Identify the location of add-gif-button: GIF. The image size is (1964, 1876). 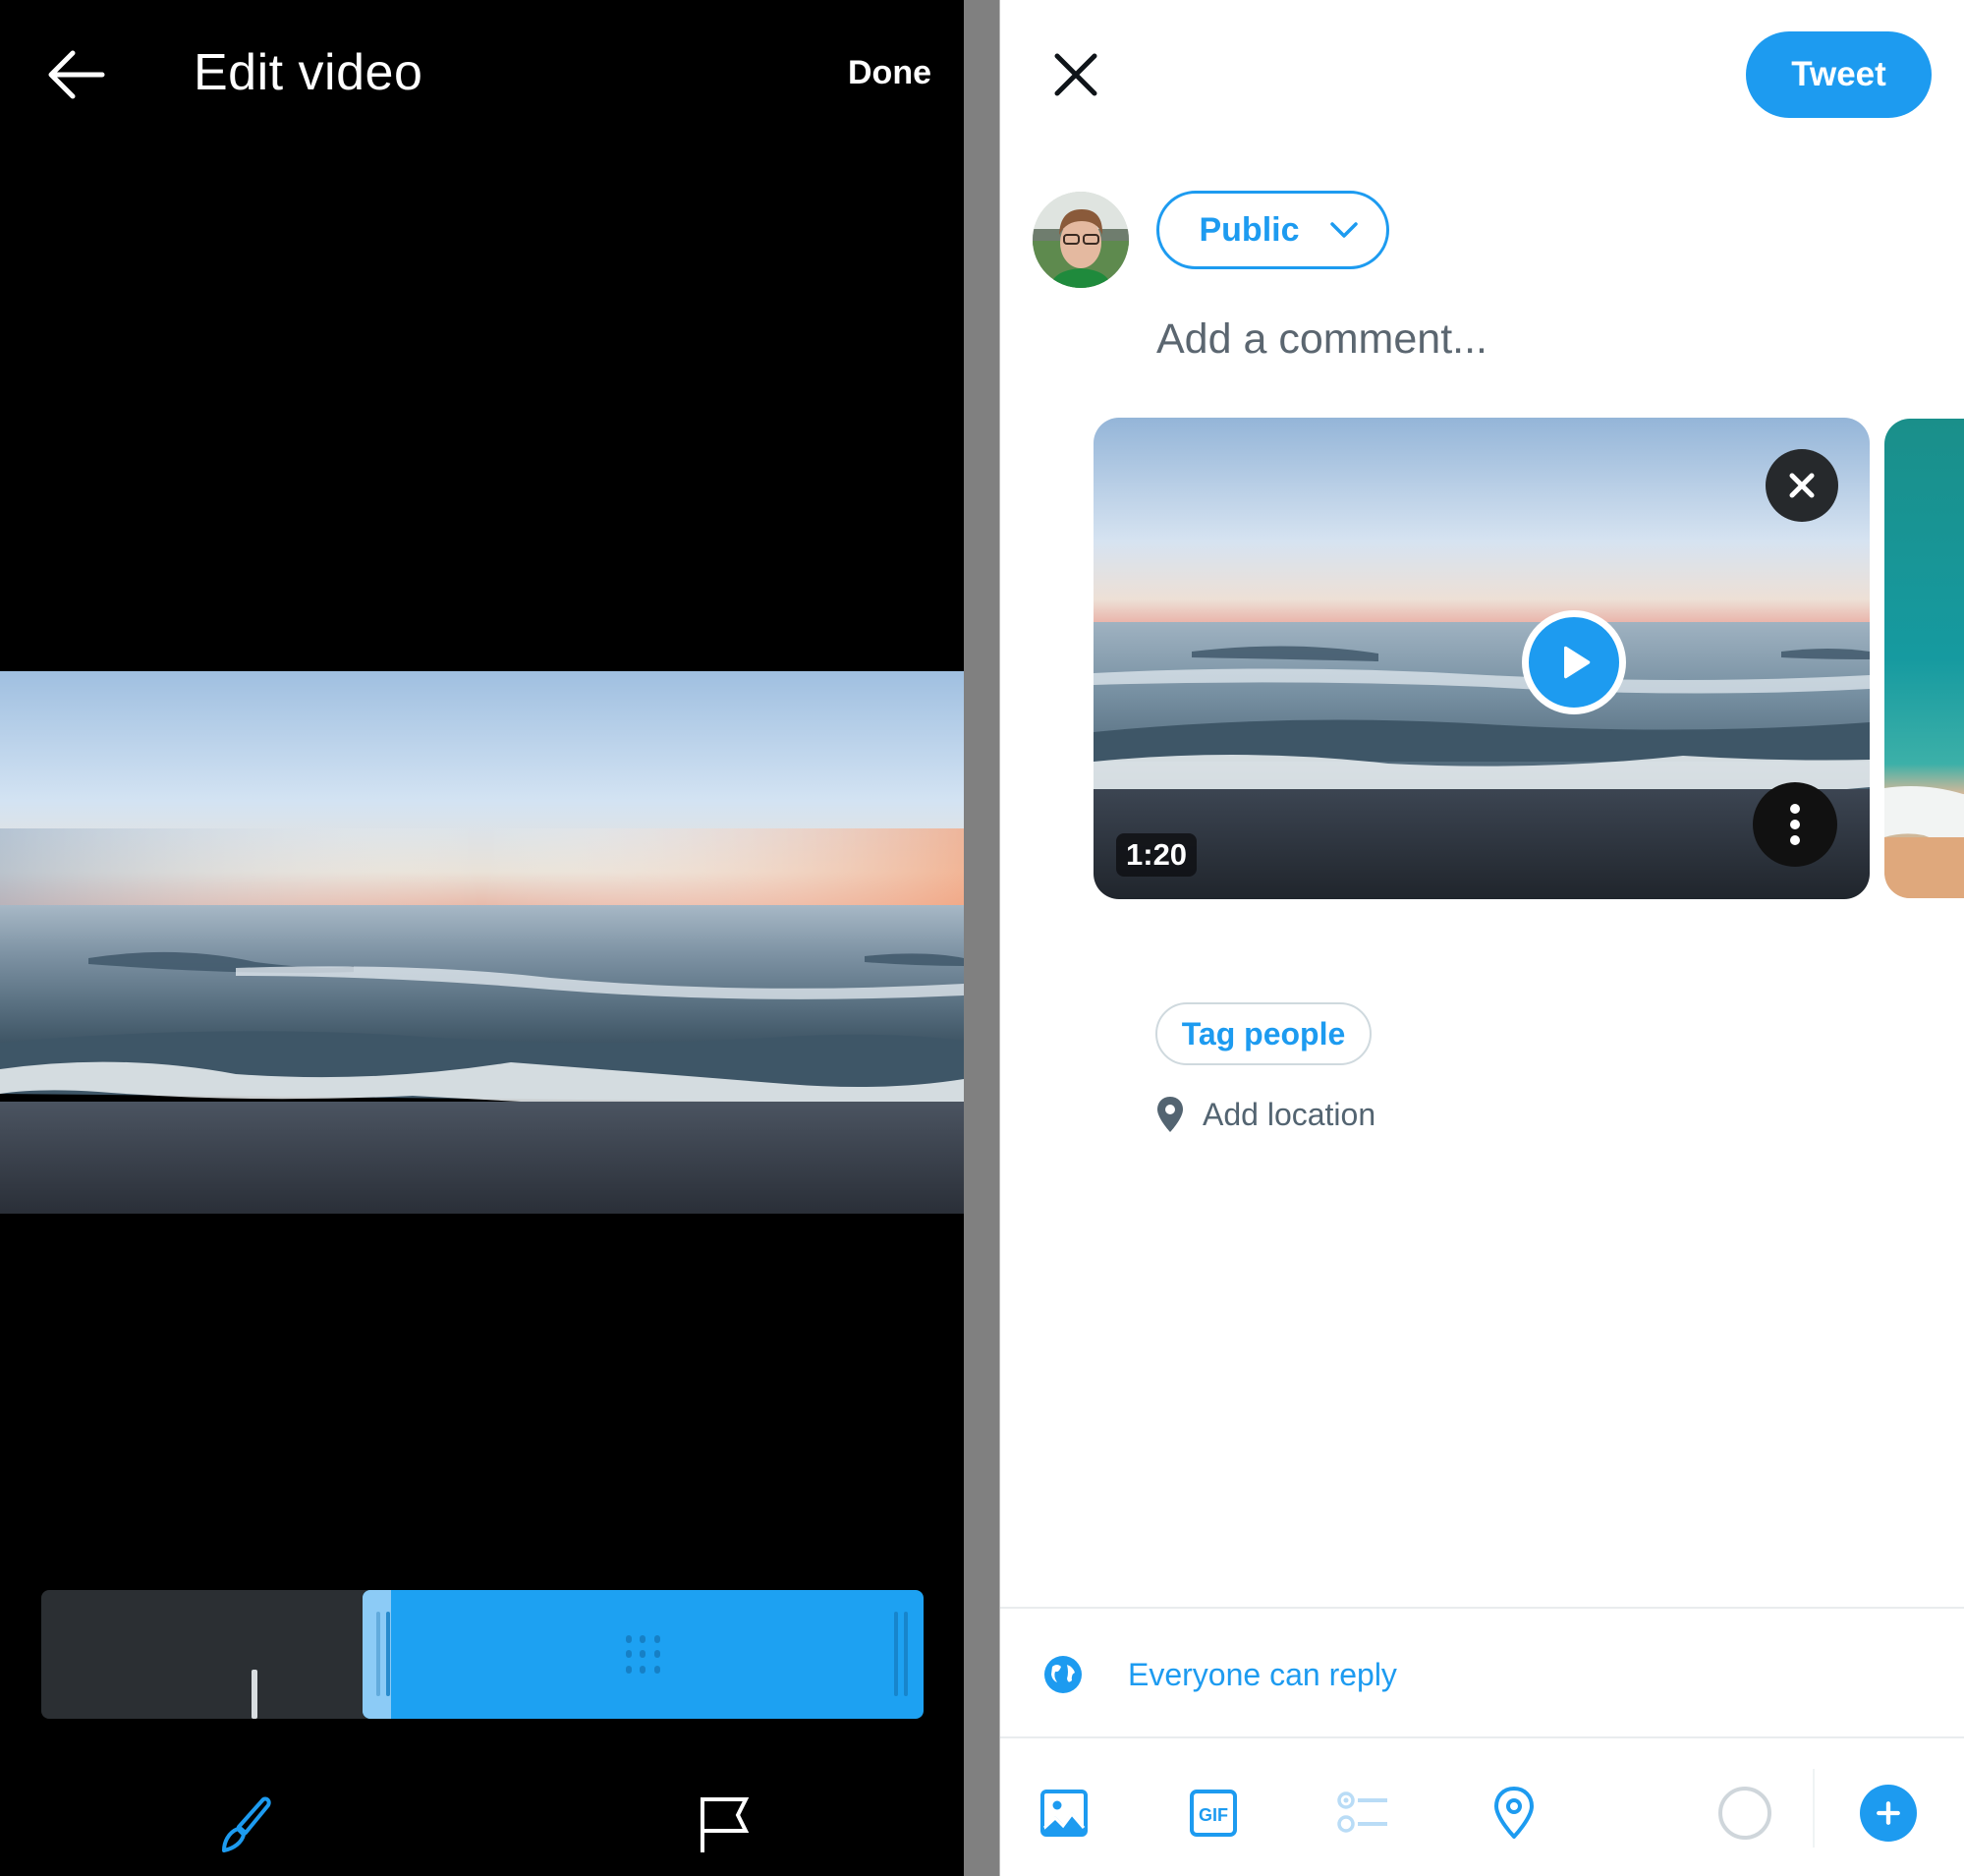
(1214, 1813).